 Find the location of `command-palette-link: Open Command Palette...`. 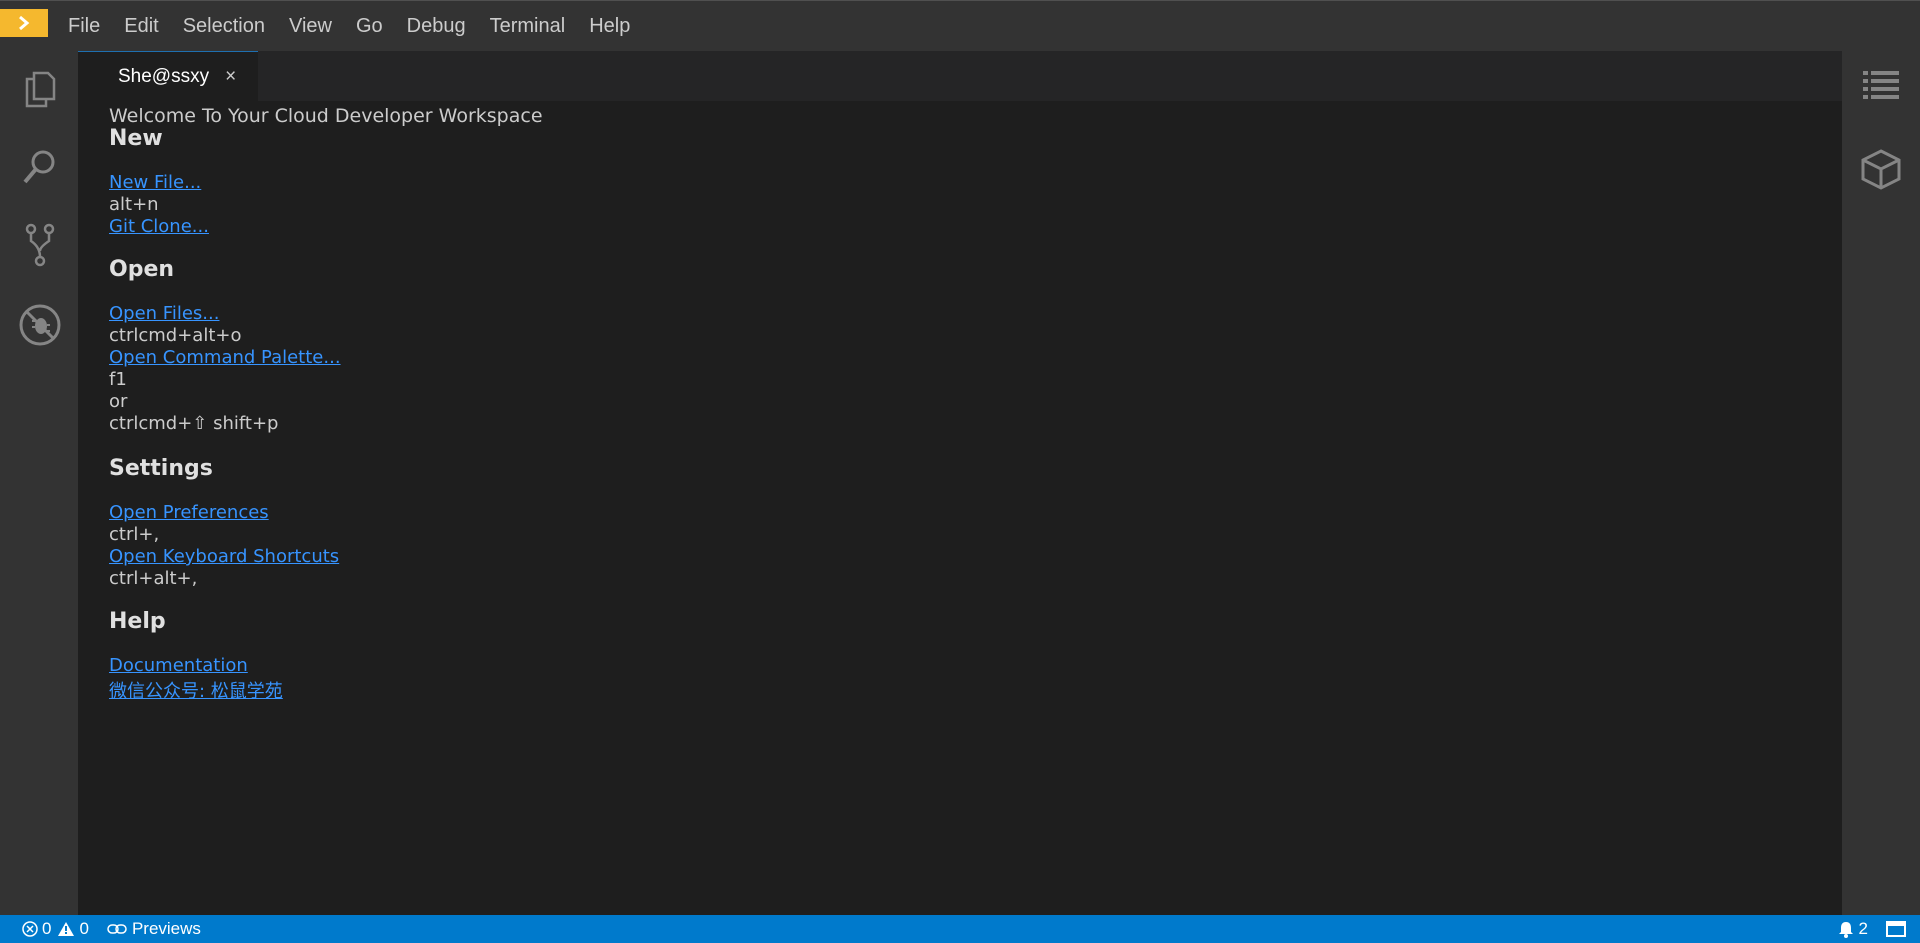

command-palette-link: Open Command Palette... is located at coordinates (225, 357).